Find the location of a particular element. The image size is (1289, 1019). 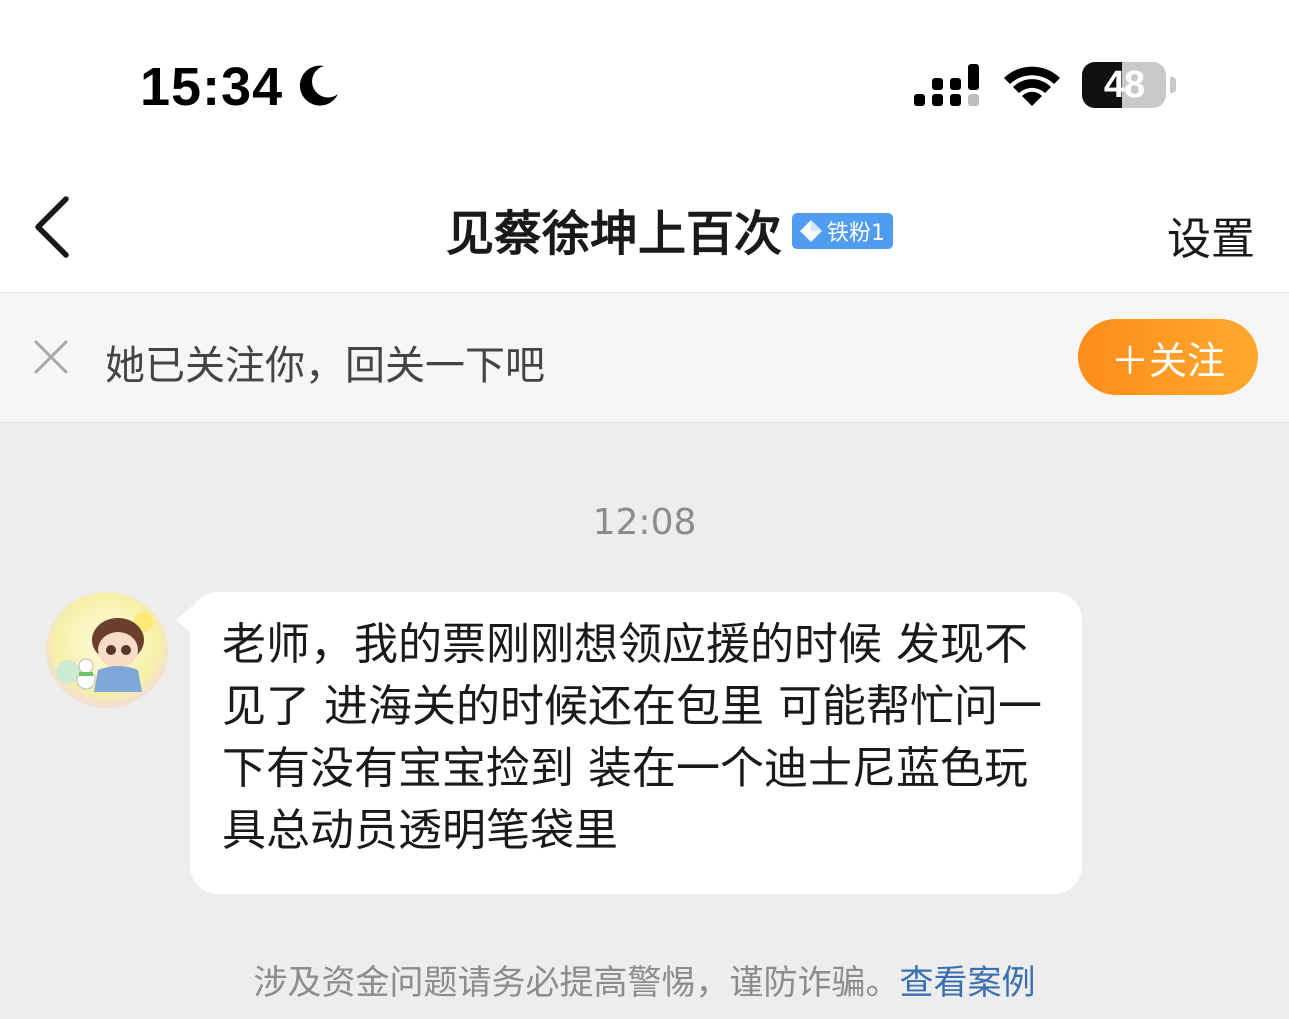

follow-button: ＋关注 is located at coordinates (1168, 357).